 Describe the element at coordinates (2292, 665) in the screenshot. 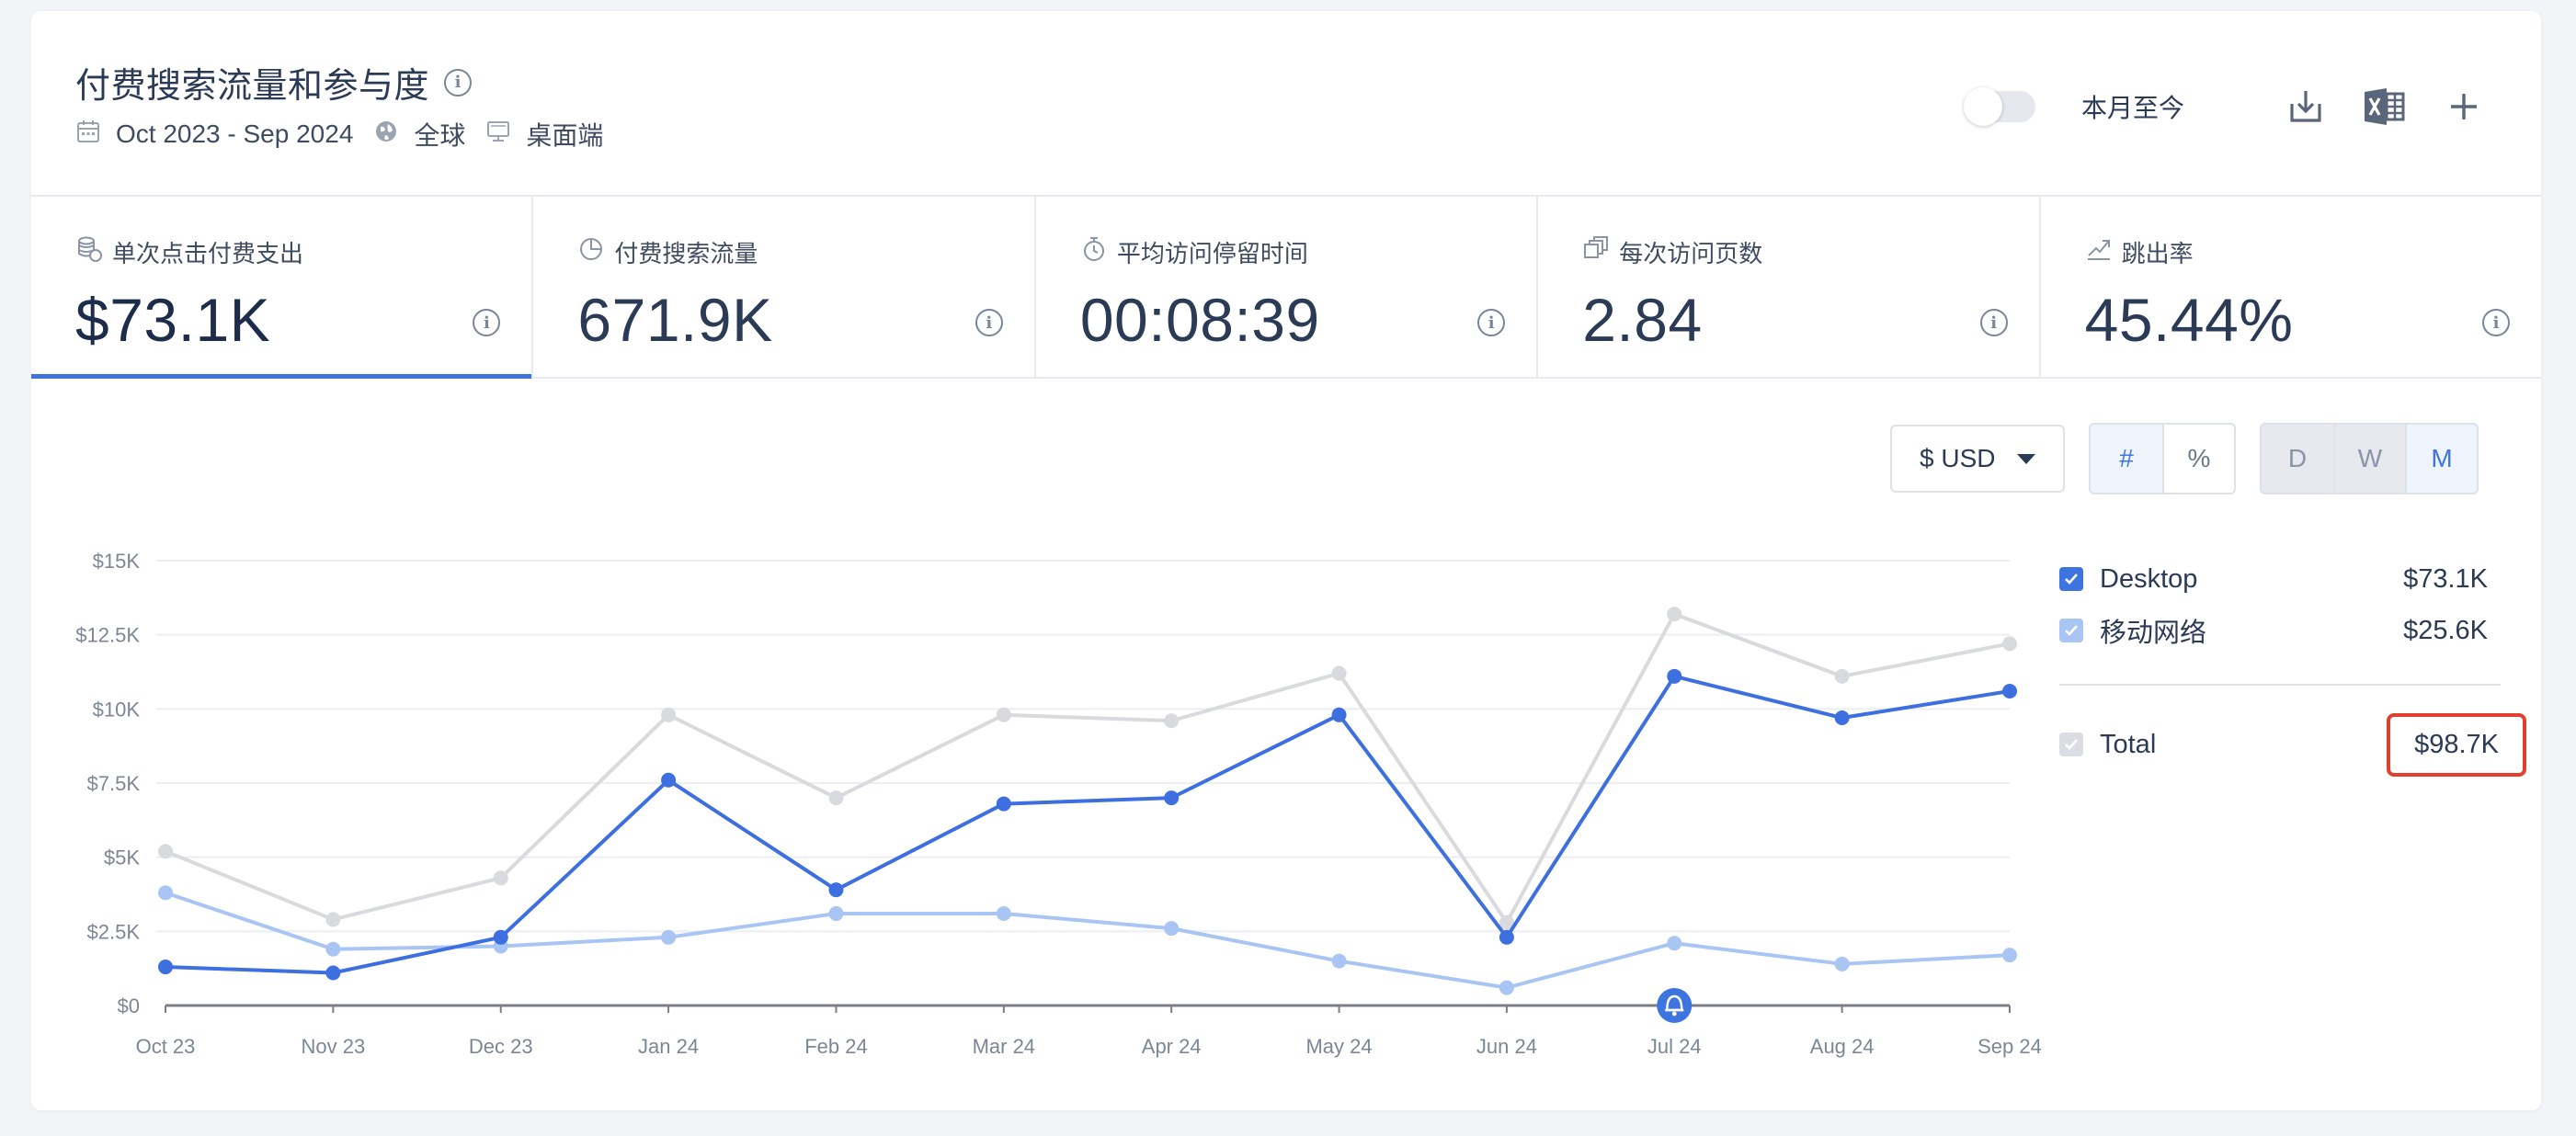

I see `chart-legend: Desktop $73.1K 移动网络 $25.6K Total $98.7K` at that location.